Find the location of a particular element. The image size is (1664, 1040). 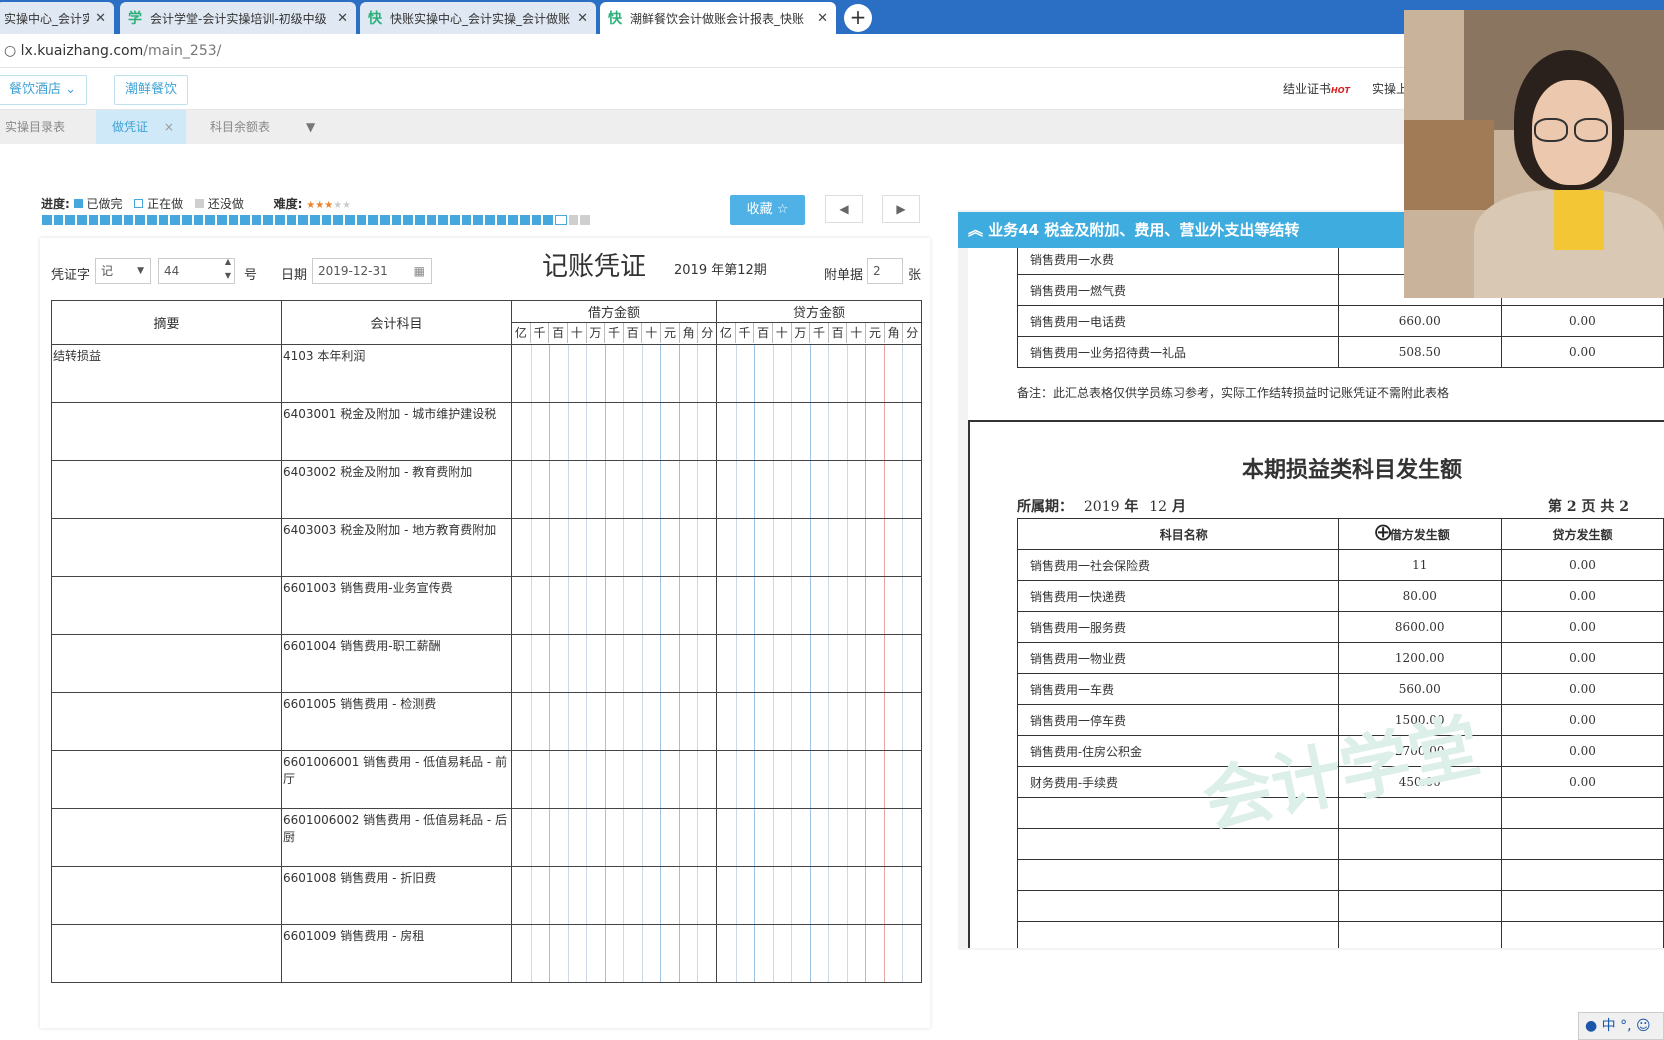

account-cell: 6601006001 销售费用 - 低值易耗品 - 前厅 is located at coordinates (396, 779).